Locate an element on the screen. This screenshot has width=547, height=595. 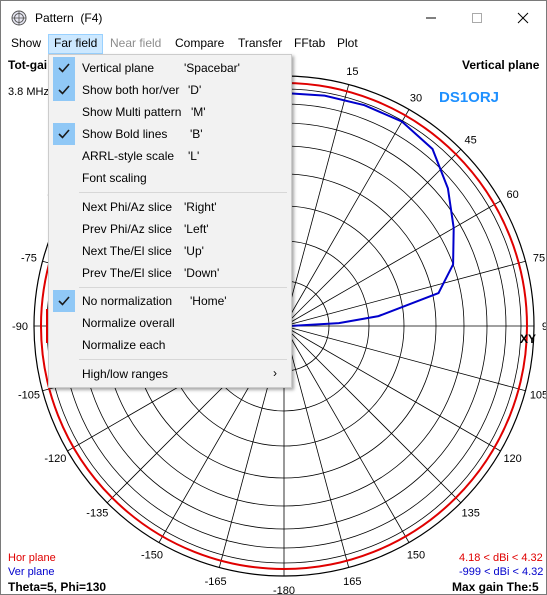
angle-label: -90 is located at coordinates (20, 327).